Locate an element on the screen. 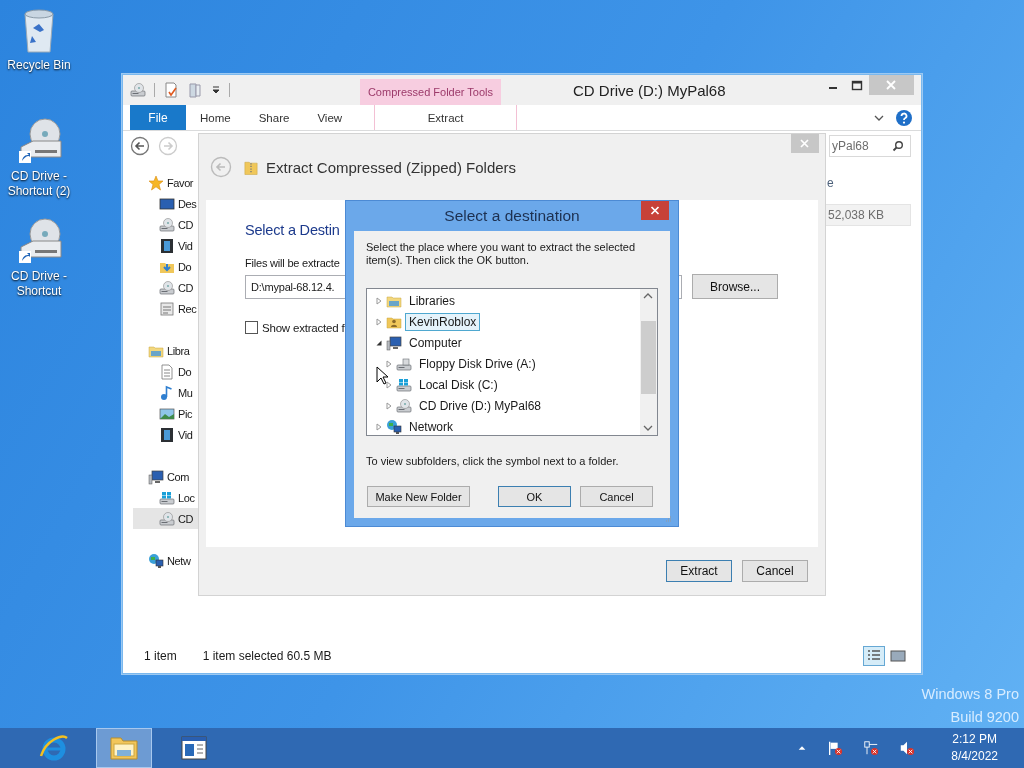 This screenshot has width=1024, height=768. selection-info: 1 item selected 60.5 MB is located at coordinates (267, 656).